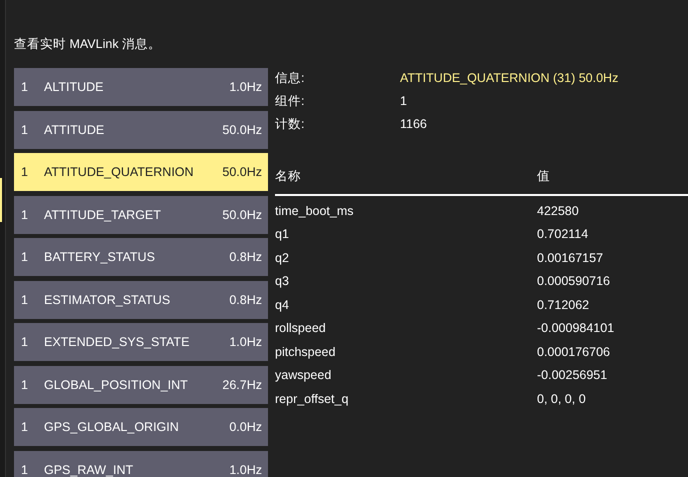  Describe the element at coordinates (141, 299) in the screenshot. I see `message-item: 1 ESTIMATOR_STATUS 0.8Hz` at that location.